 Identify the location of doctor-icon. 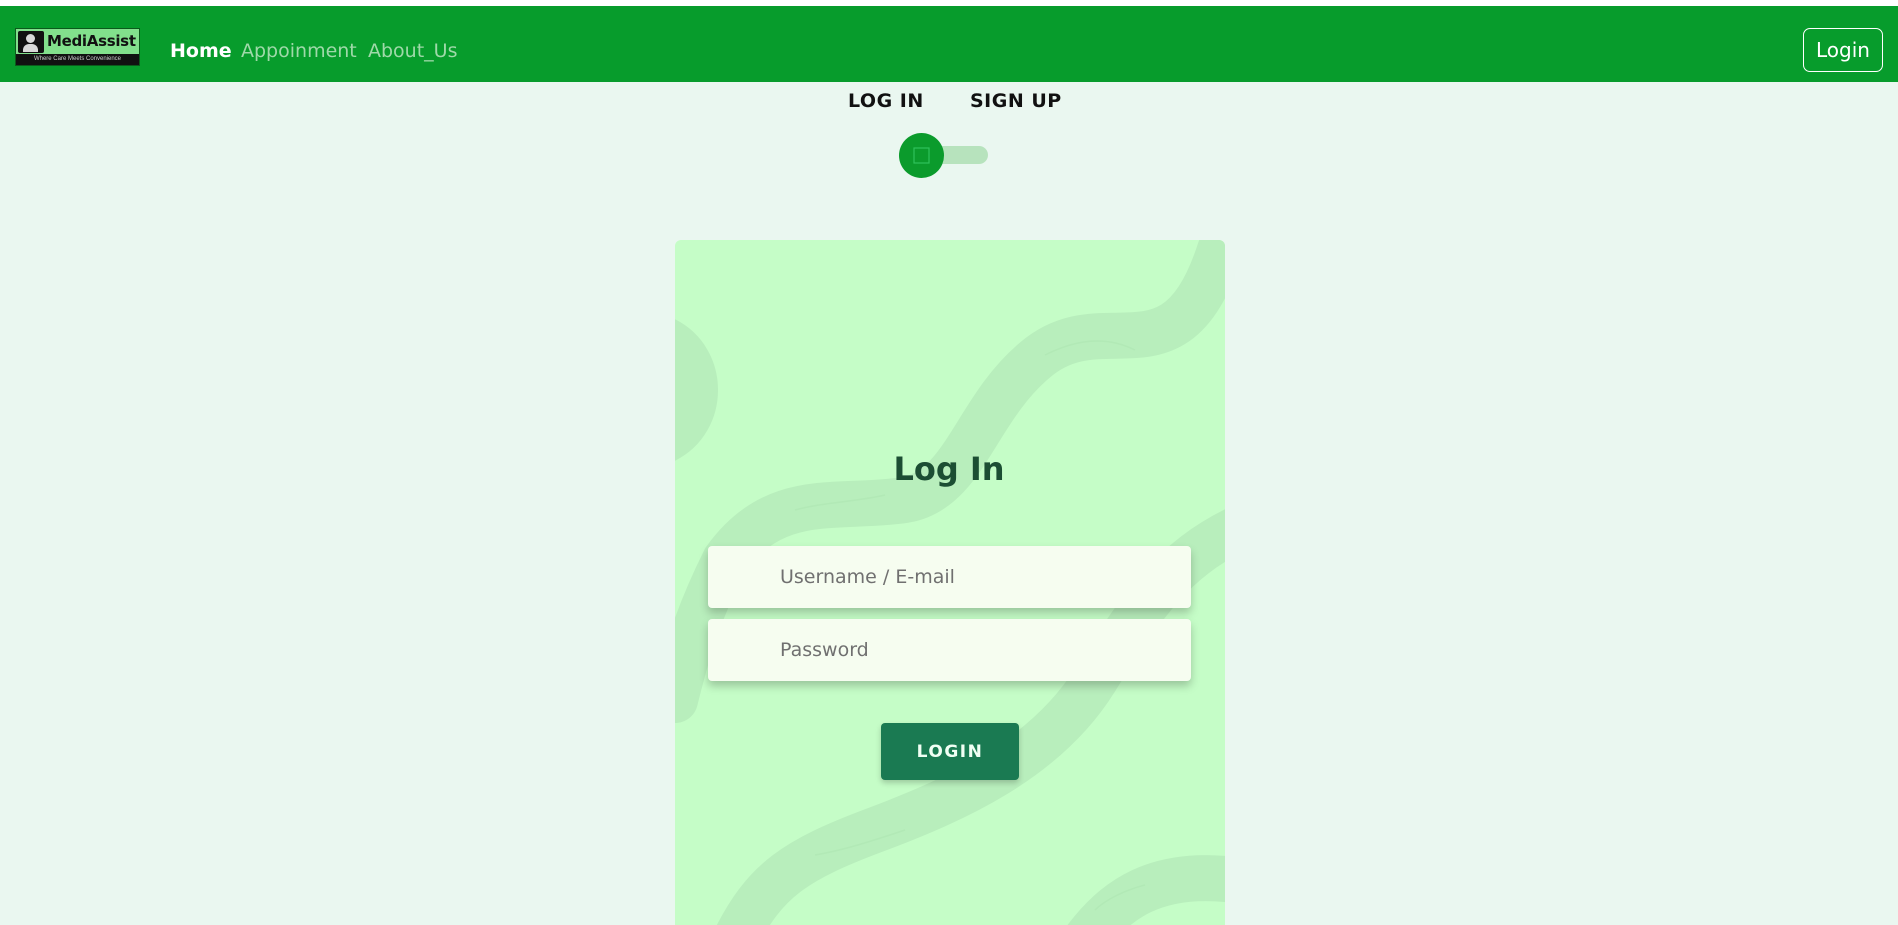
(31, 42).